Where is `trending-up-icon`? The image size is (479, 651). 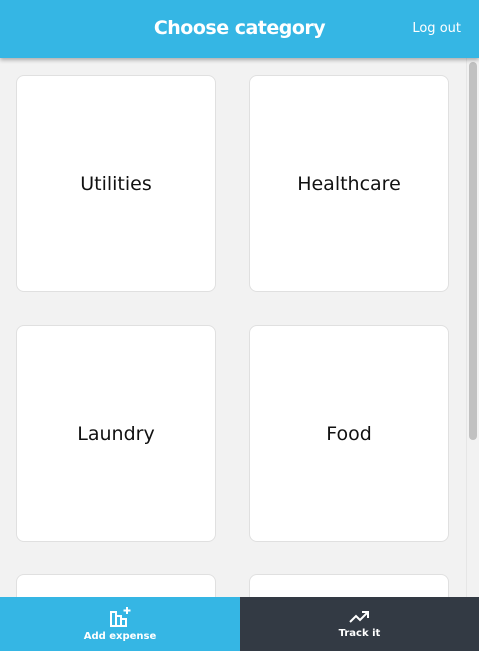
trending-up-icon is located at coordinates (358, 617).